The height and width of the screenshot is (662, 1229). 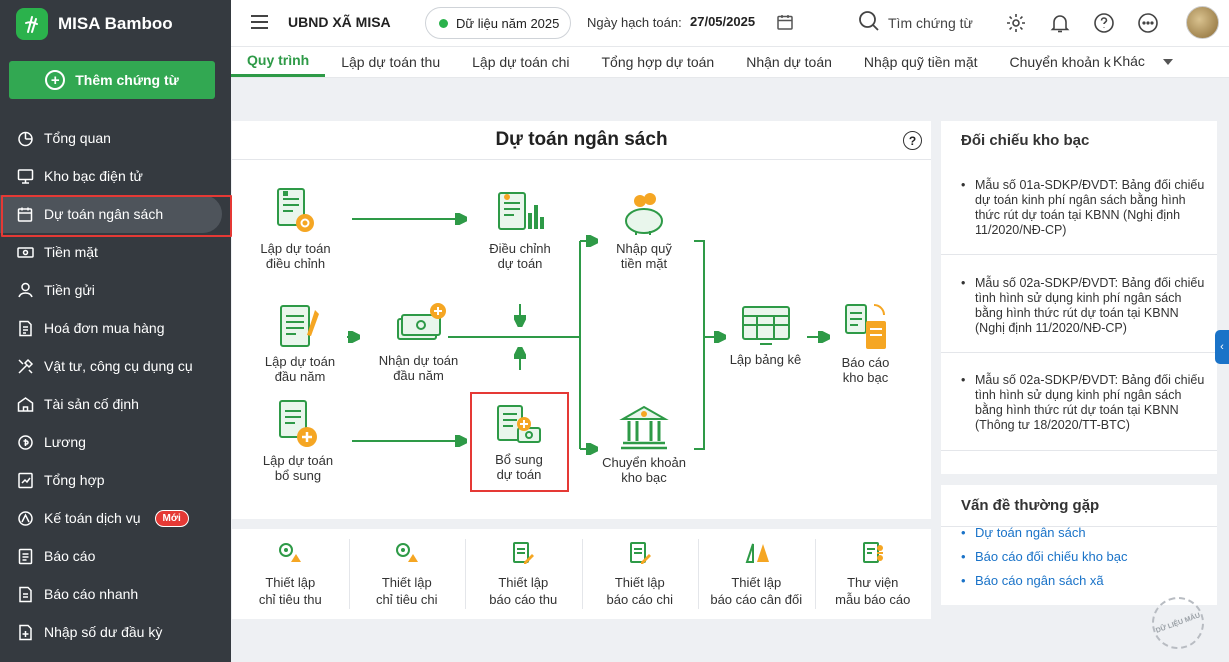 What do you see at coordinates (418, 342) in the screenshot?
I see `flow-node-receive-annual: Nhận dự toán đầu năm` at bounding box center [418, 342].